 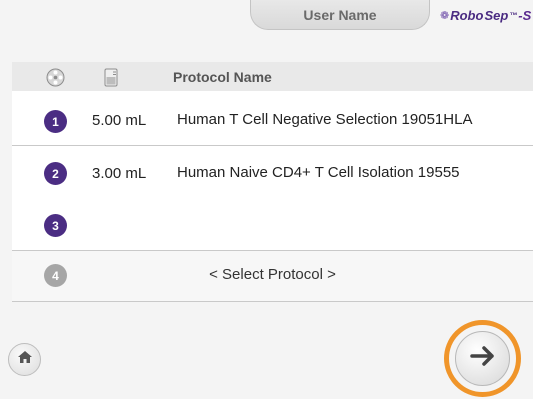 I want to click on user-name-tab: User Name, so click(x=340, y=15).